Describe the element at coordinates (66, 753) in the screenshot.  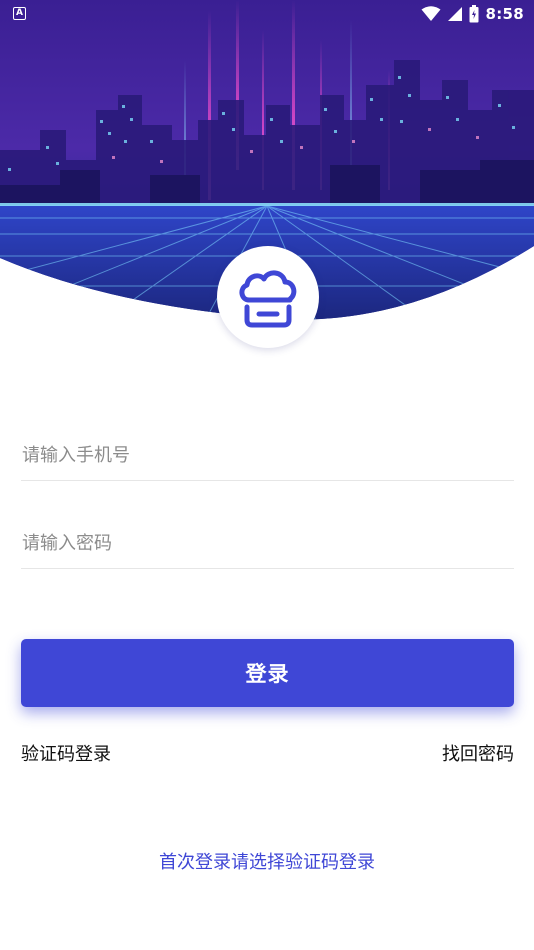
I see `code-login-link: 验证码登录` at that location.